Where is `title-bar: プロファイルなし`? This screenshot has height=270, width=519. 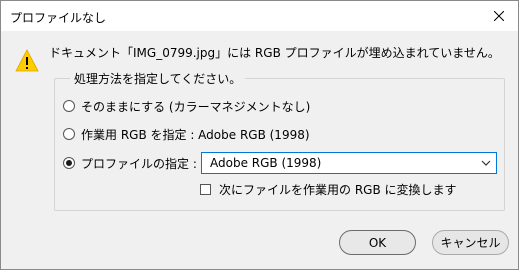
title-bar: プロファイルなし is located at coordinates (259, 16).